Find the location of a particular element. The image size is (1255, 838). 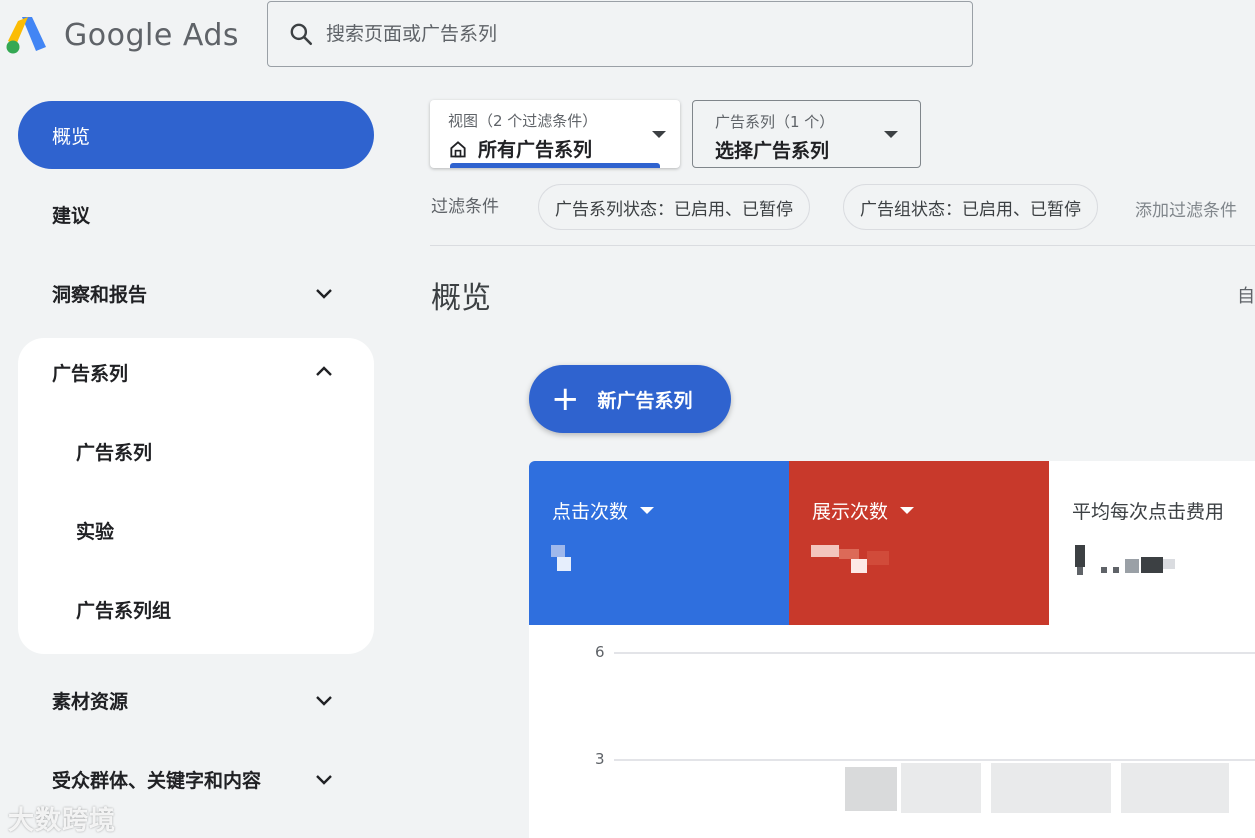

truncated-label: 自 is located at coordinates (1246, 295).